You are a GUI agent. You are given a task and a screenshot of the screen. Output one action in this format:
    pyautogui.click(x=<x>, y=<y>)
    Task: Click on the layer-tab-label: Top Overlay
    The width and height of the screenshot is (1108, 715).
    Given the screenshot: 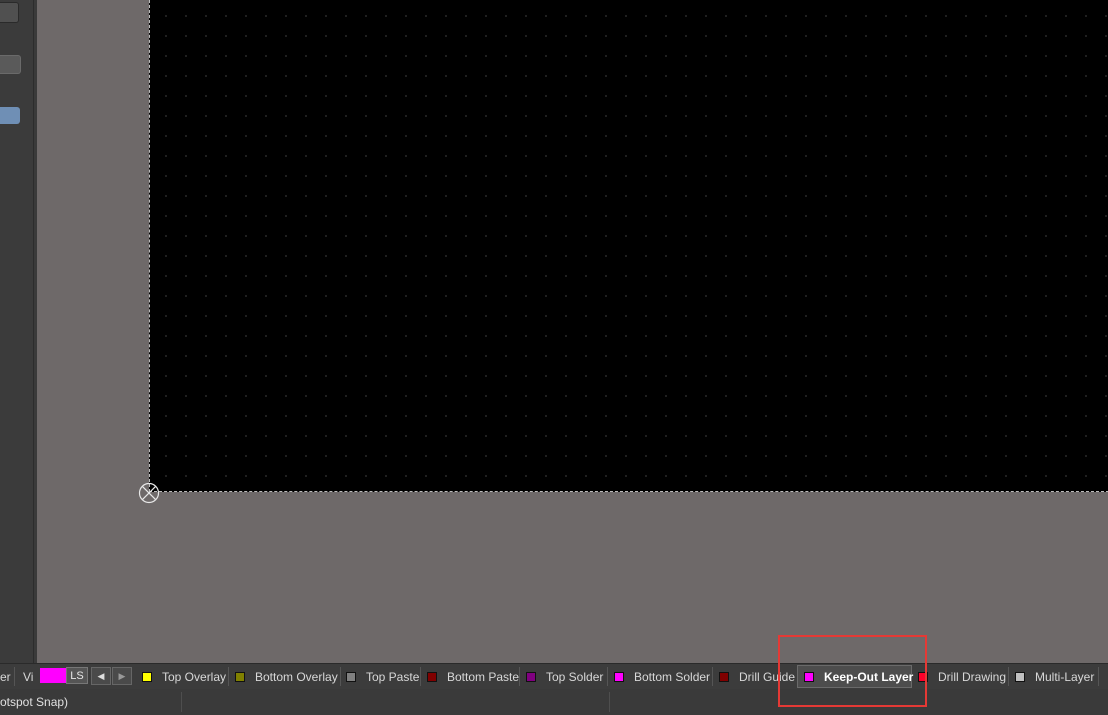 What is the action you would take?
    pyautogui.click(x=194, y=676)
    